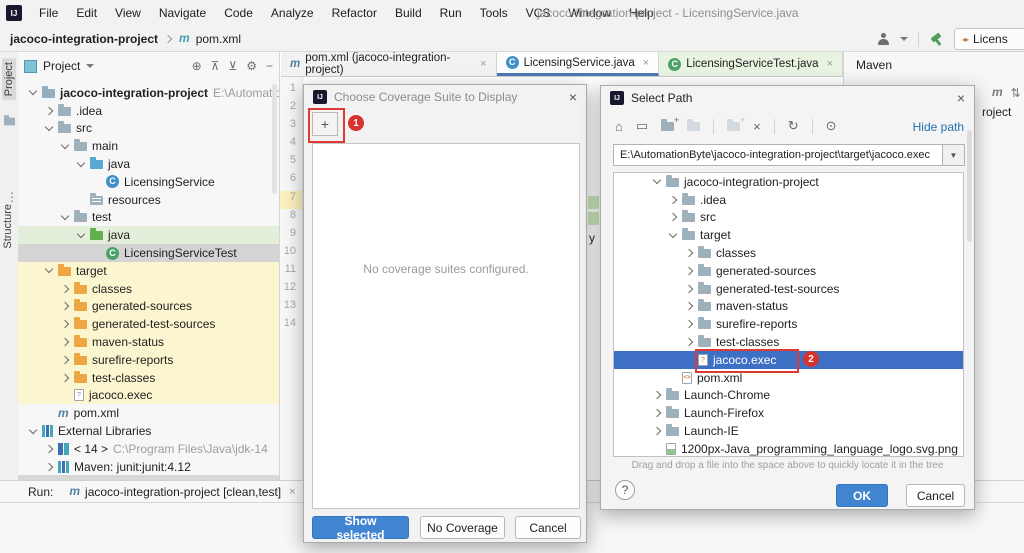 Image resolution: width=1024 pixels, height=553 pixels. I want to click on tree-row-jacoco-integration-project: jacoco-integration-project, so click(788, 182).